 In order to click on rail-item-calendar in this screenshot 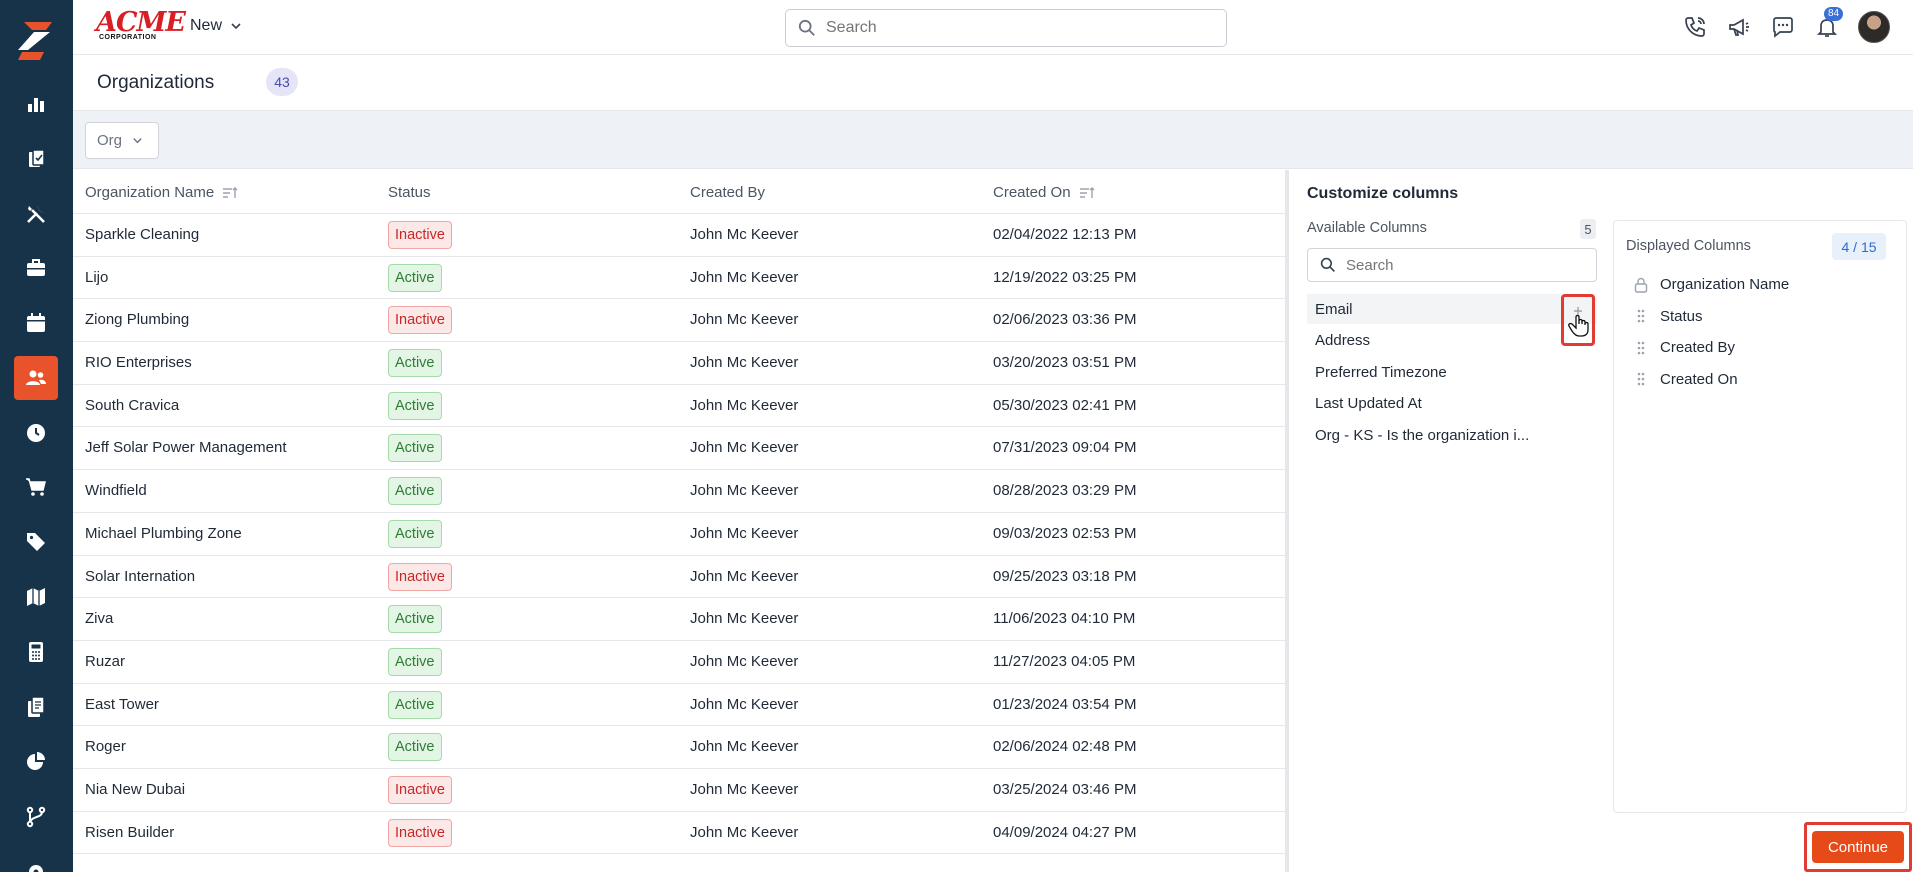, I will do `click(36, 323)`.